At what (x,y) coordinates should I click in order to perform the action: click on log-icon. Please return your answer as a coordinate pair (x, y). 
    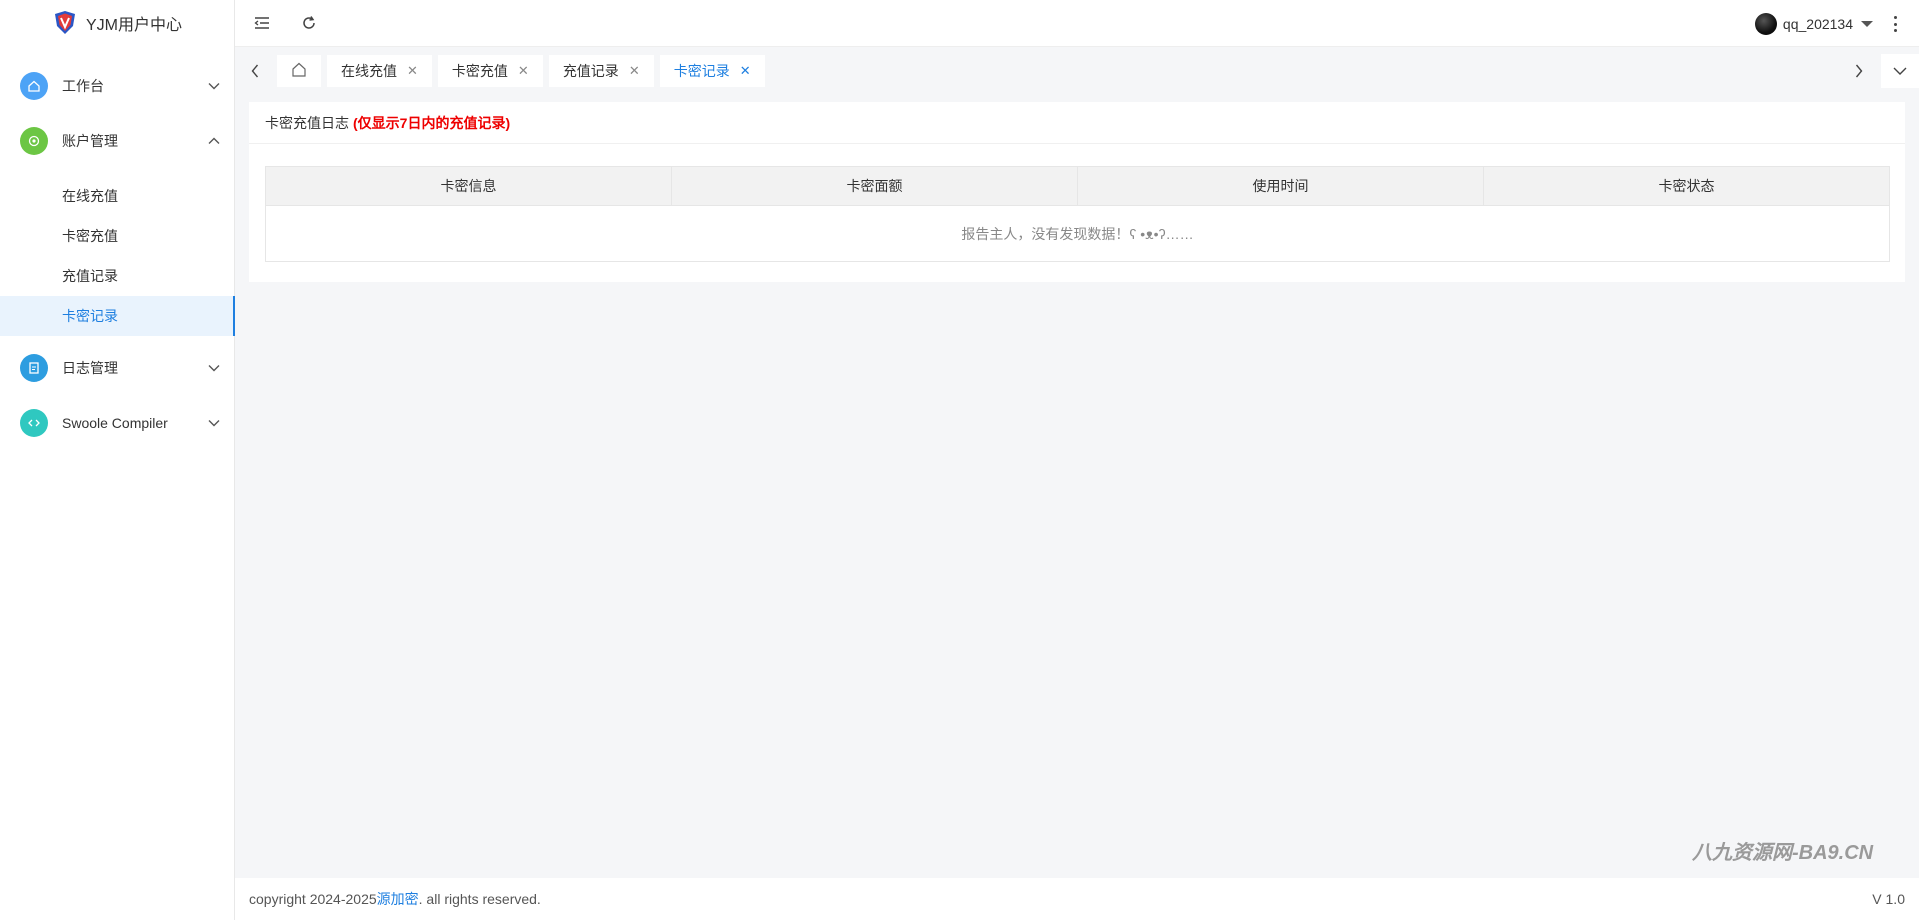
    Looking at the image, I should click on (34, 367).